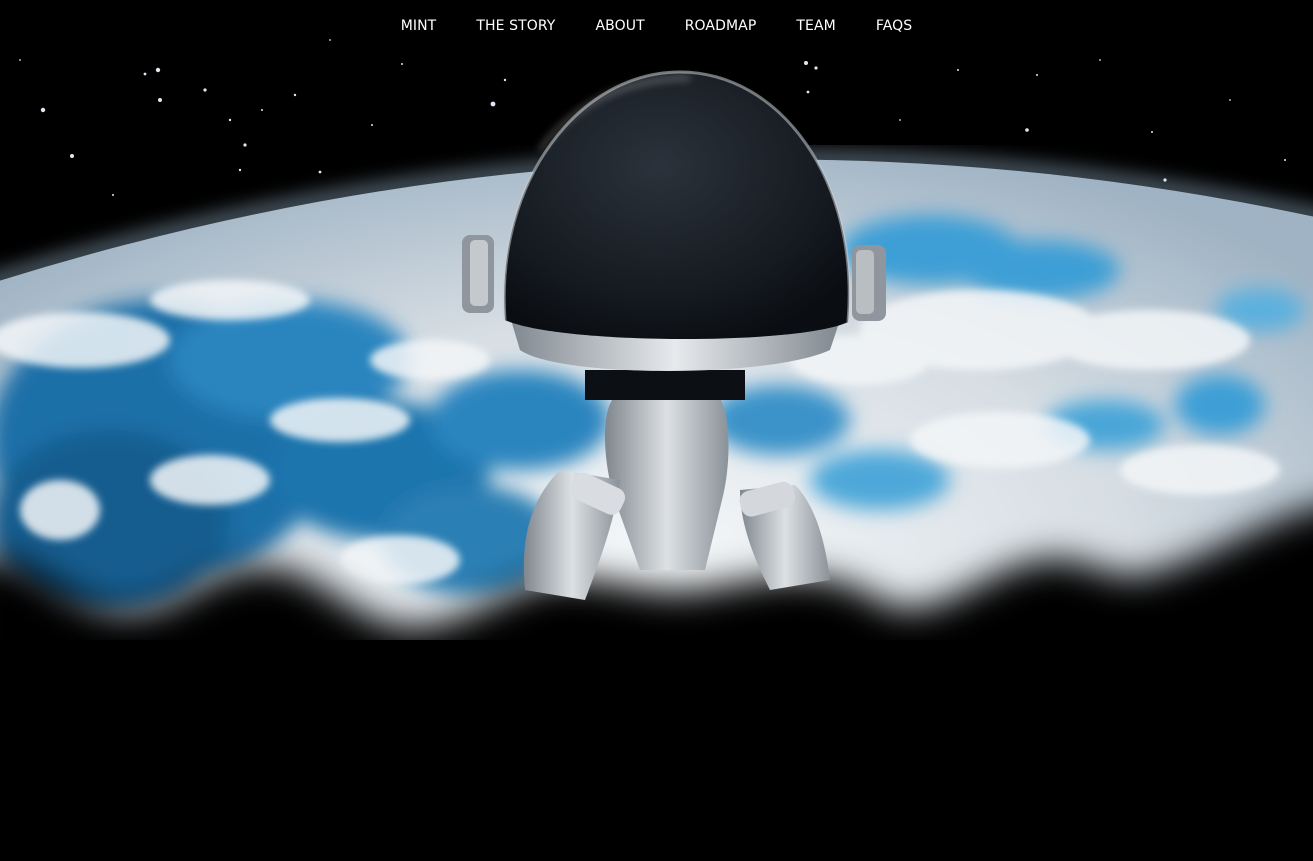 This screenshot has height=861, width=1313. Describe the element at coordinates (419, 26) in the screenshot. I see `nav-link-mint: MINT` at that location.